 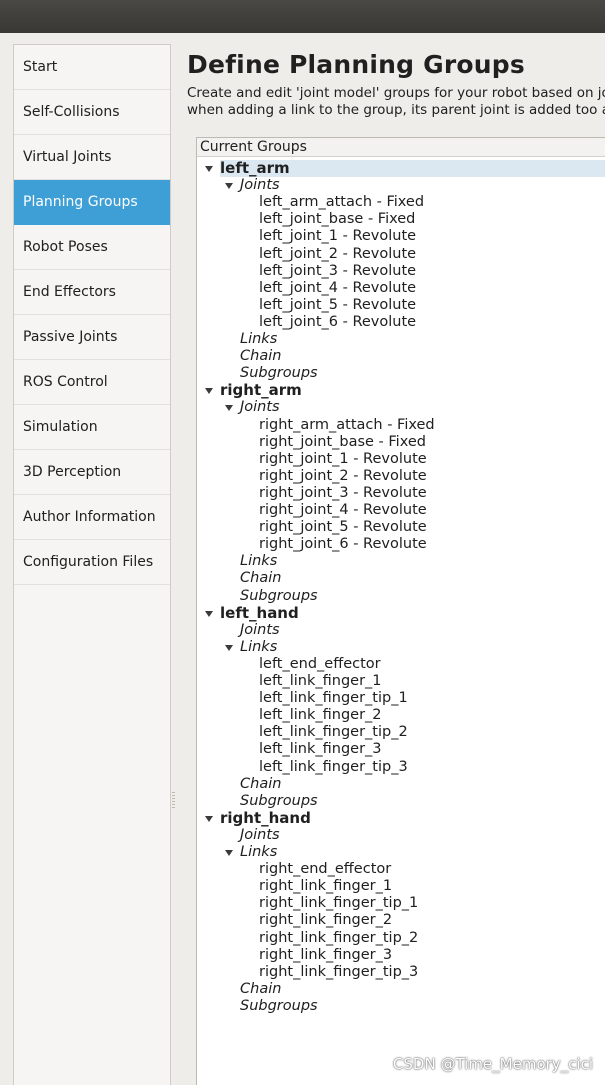 I want to click on tree-item: left_joint_4 - Revolute, so click(x=337, y=288).